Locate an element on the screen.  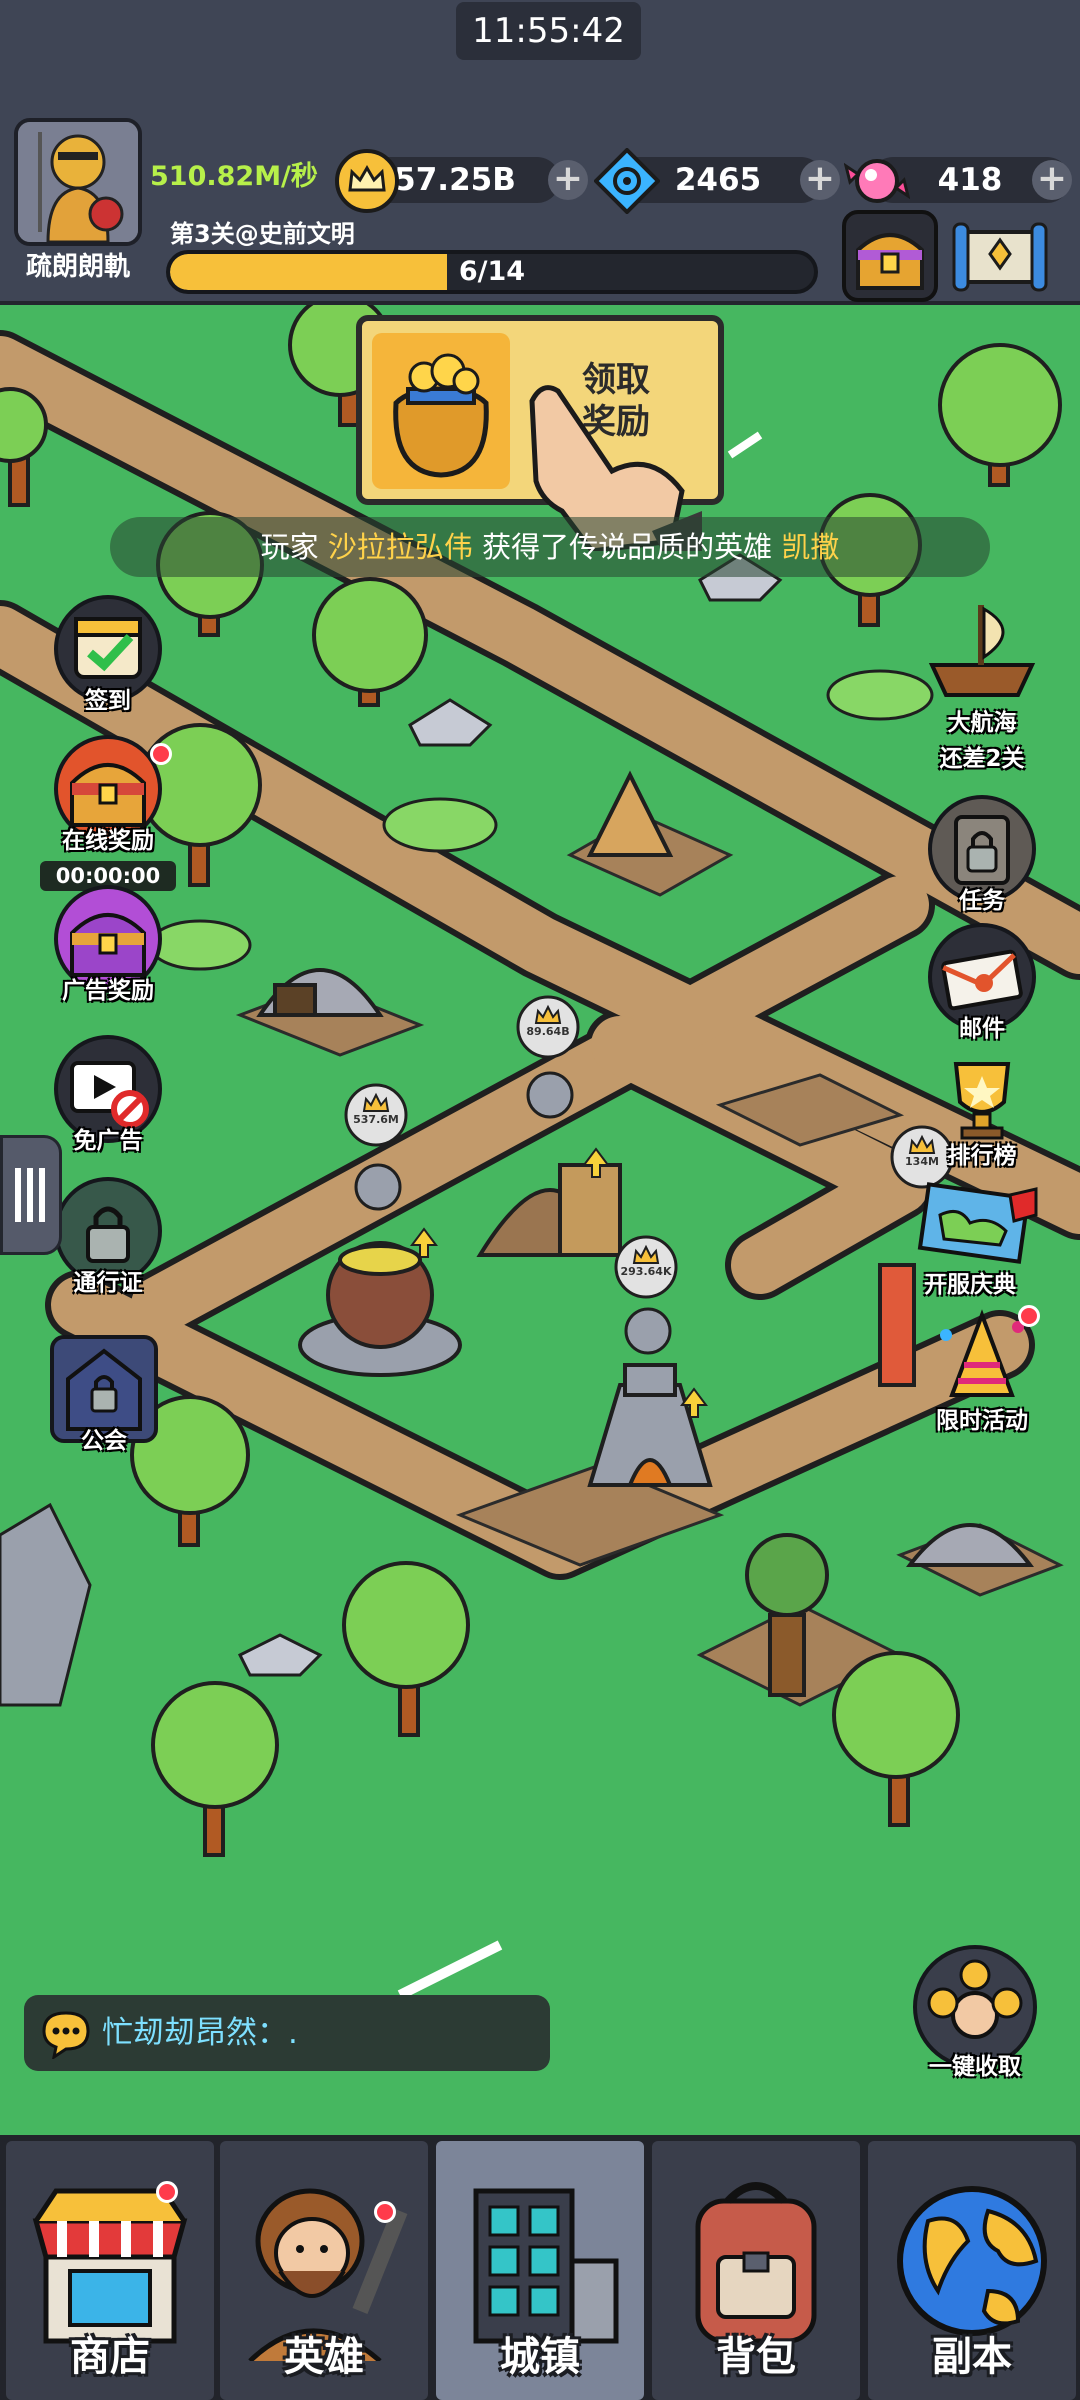
tab-shop-label: 商店 is located at coordinates (110, 2357).